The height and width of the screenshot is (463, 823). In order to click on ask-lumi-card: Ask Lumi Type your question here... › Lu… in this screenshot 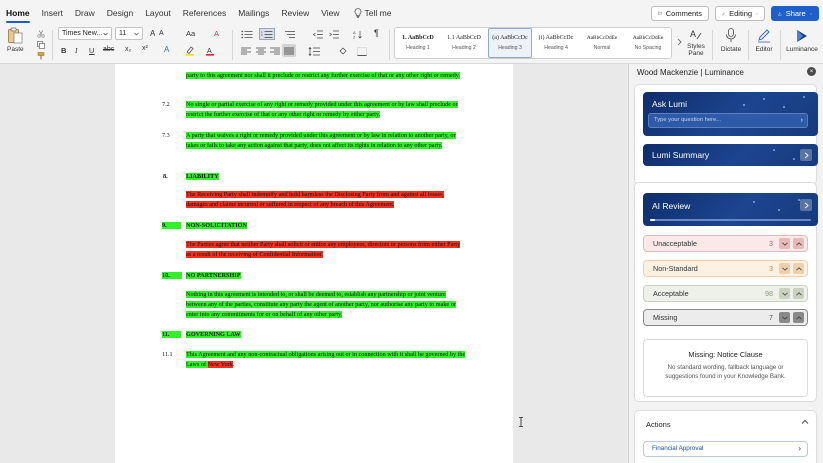, I will do `click(726, 134)`.